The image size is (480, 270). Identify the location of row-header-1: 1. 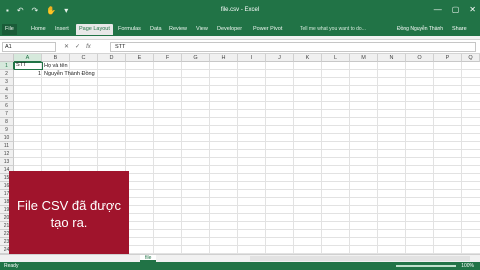
(7, 66).